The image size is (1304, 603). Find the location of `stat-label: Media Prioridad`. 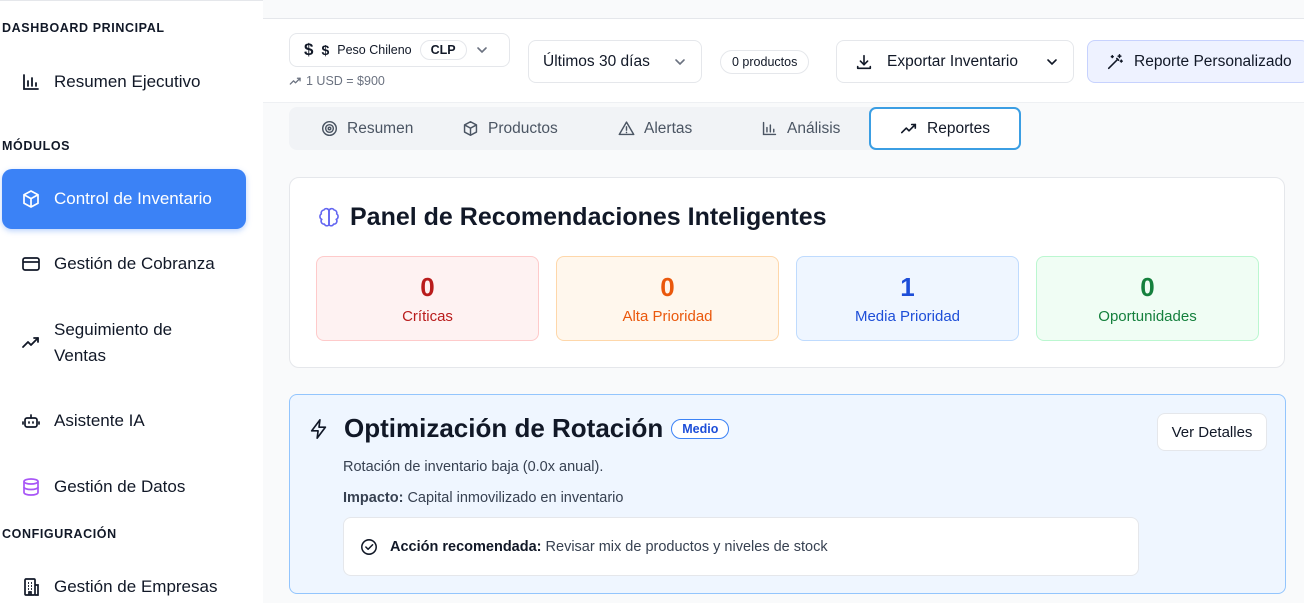

stat-label: Media Prioridad is located at coordinates (907, 316).